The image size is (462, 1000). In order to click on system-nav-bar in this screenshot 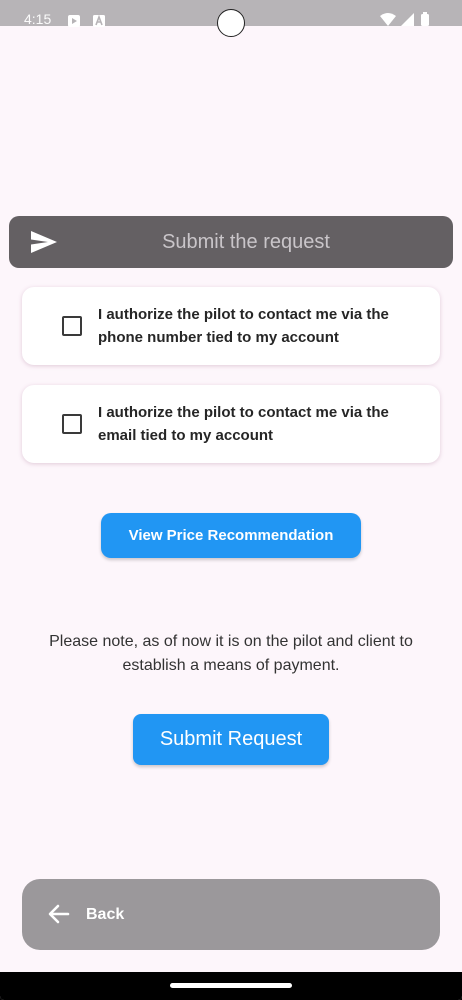, I will do `click(231, 986)`.